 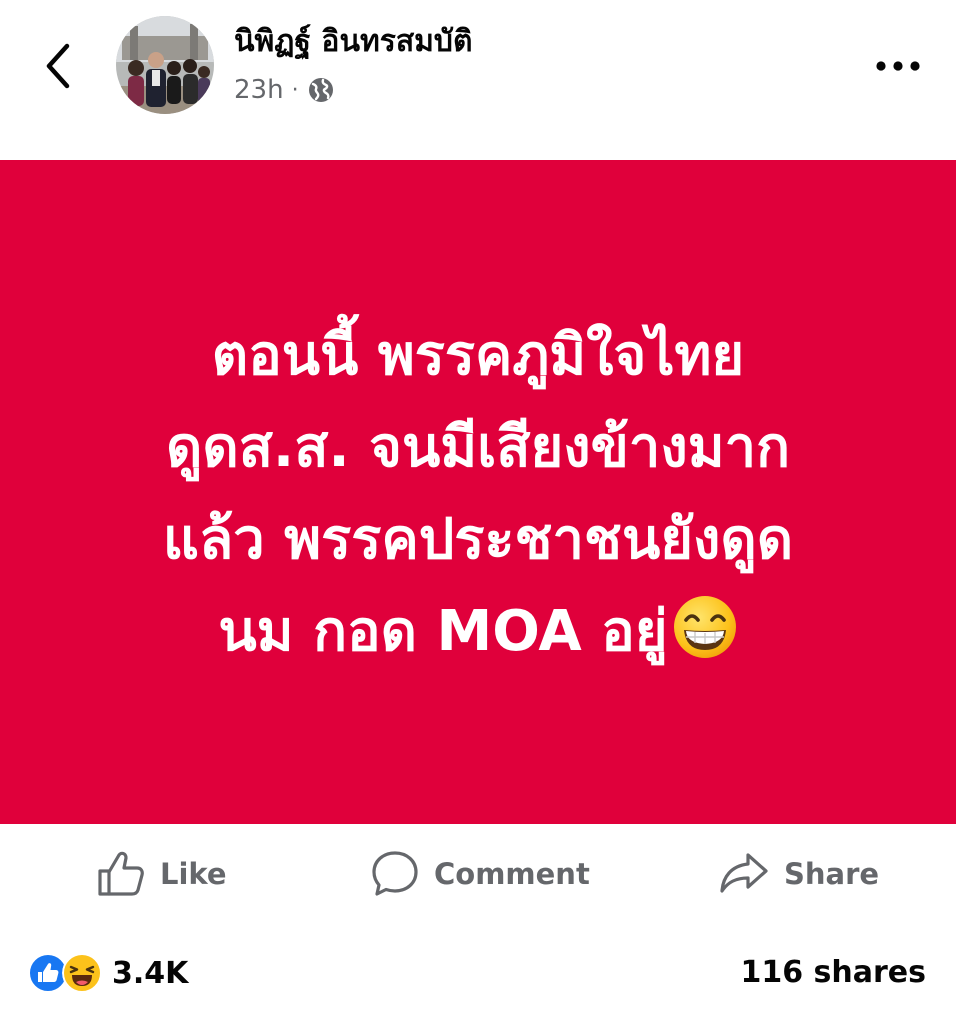 I want to click on post-text-line-last: นม กอด MOA อยู่, so click(x=478, y=632).